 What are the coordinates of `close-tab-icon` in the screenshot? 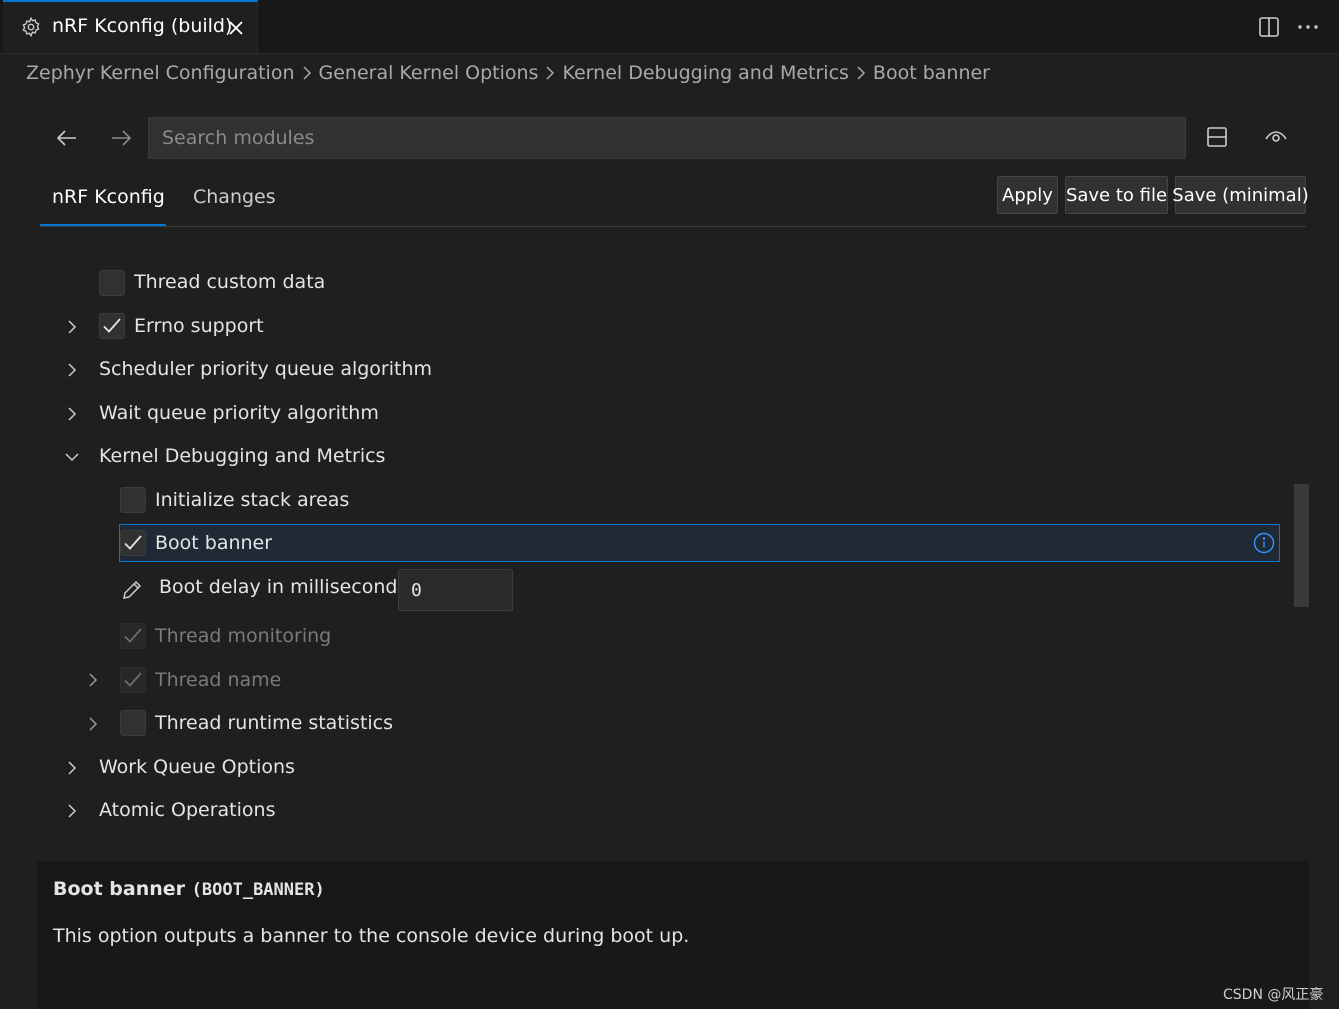 It's located at (236, 28).